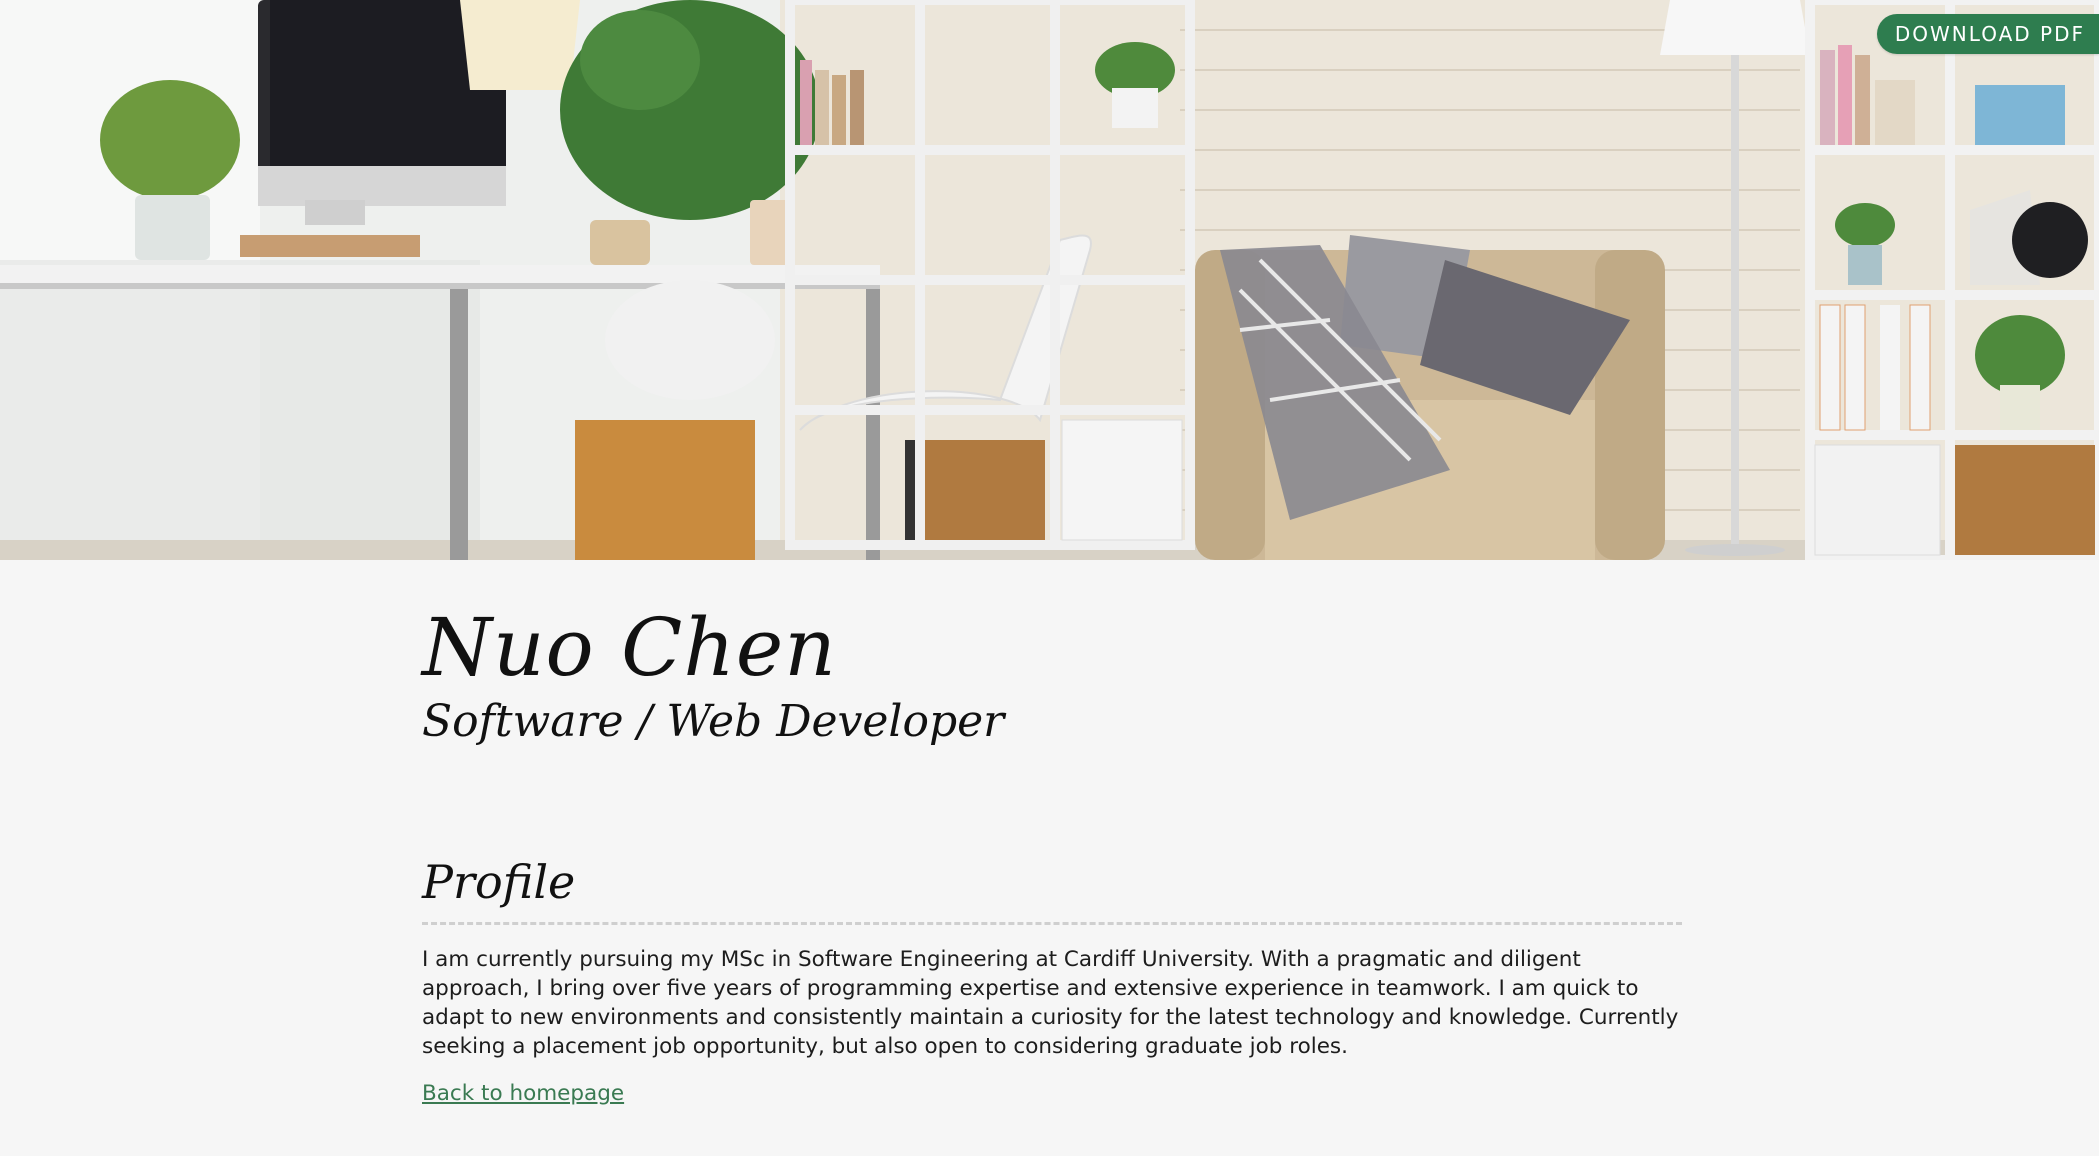 This screenshot has height=1156, width=2099. Describe the element at coordinates (1987, 34) in the screenshot. I see `download-pdf-button: DOWNLOAD PDF` at that location.